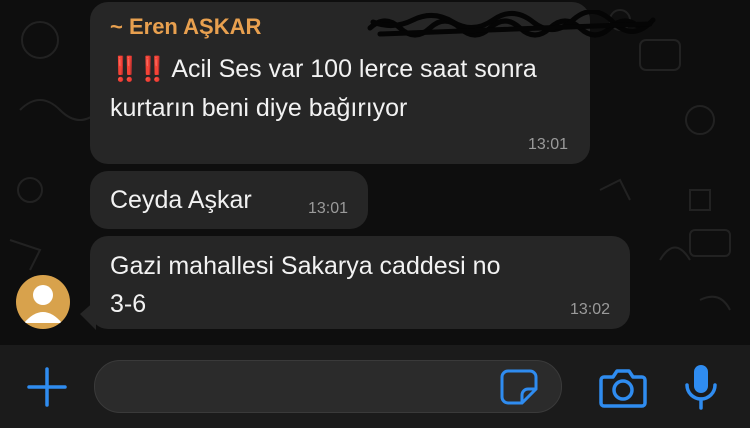 Image resolution: width=750 pixels, height=428 pixels. I want to click on default-person-avatar-icon, so click(43, 304).